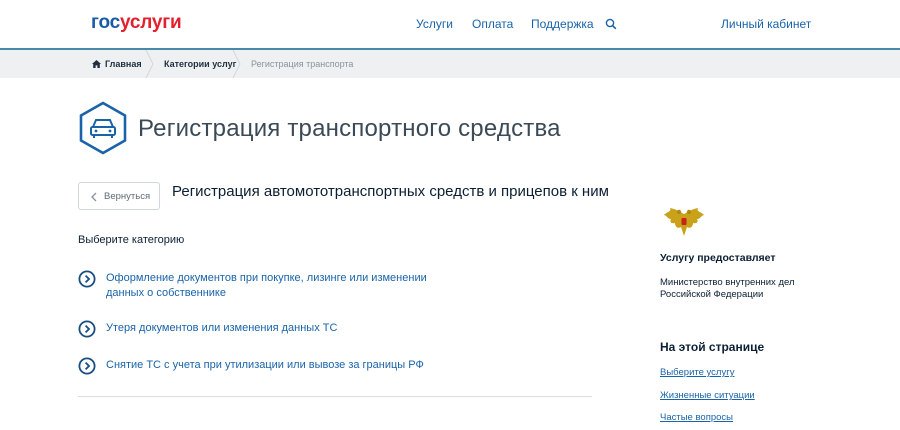 The height and width of the screenshot is (430, 900). Describe the element at coordinates (612, 24) in the screenshot. I see `search-icon` at that location.